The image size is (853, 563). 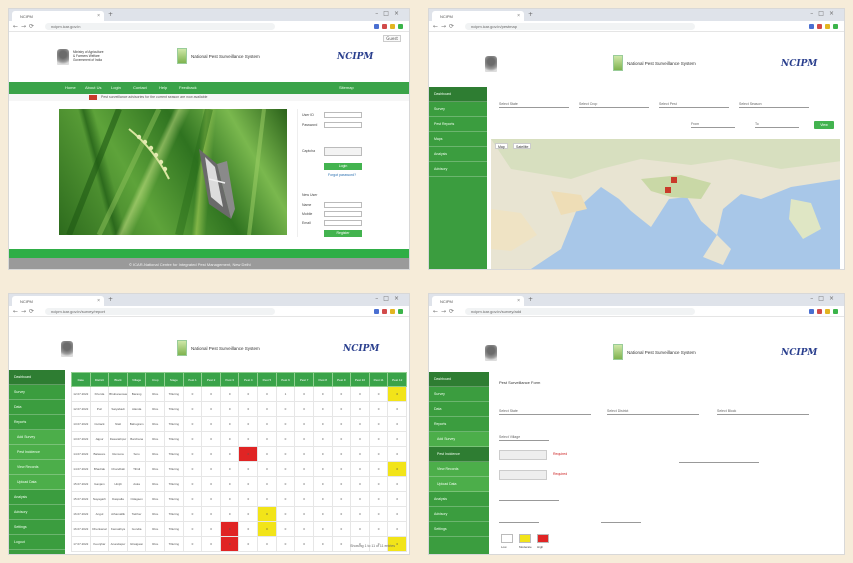 I want to click on table-header-cell: Pest 6, so click(x=285, y=379).